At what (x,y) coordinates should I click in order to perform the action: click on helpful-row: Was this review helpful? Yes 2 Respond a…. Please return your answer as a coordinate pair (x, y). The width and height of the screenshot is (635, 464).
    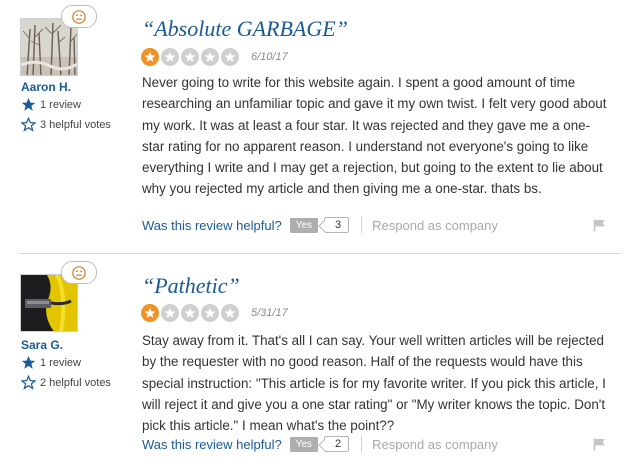
    Looking at the image, I should click on (320, 444).